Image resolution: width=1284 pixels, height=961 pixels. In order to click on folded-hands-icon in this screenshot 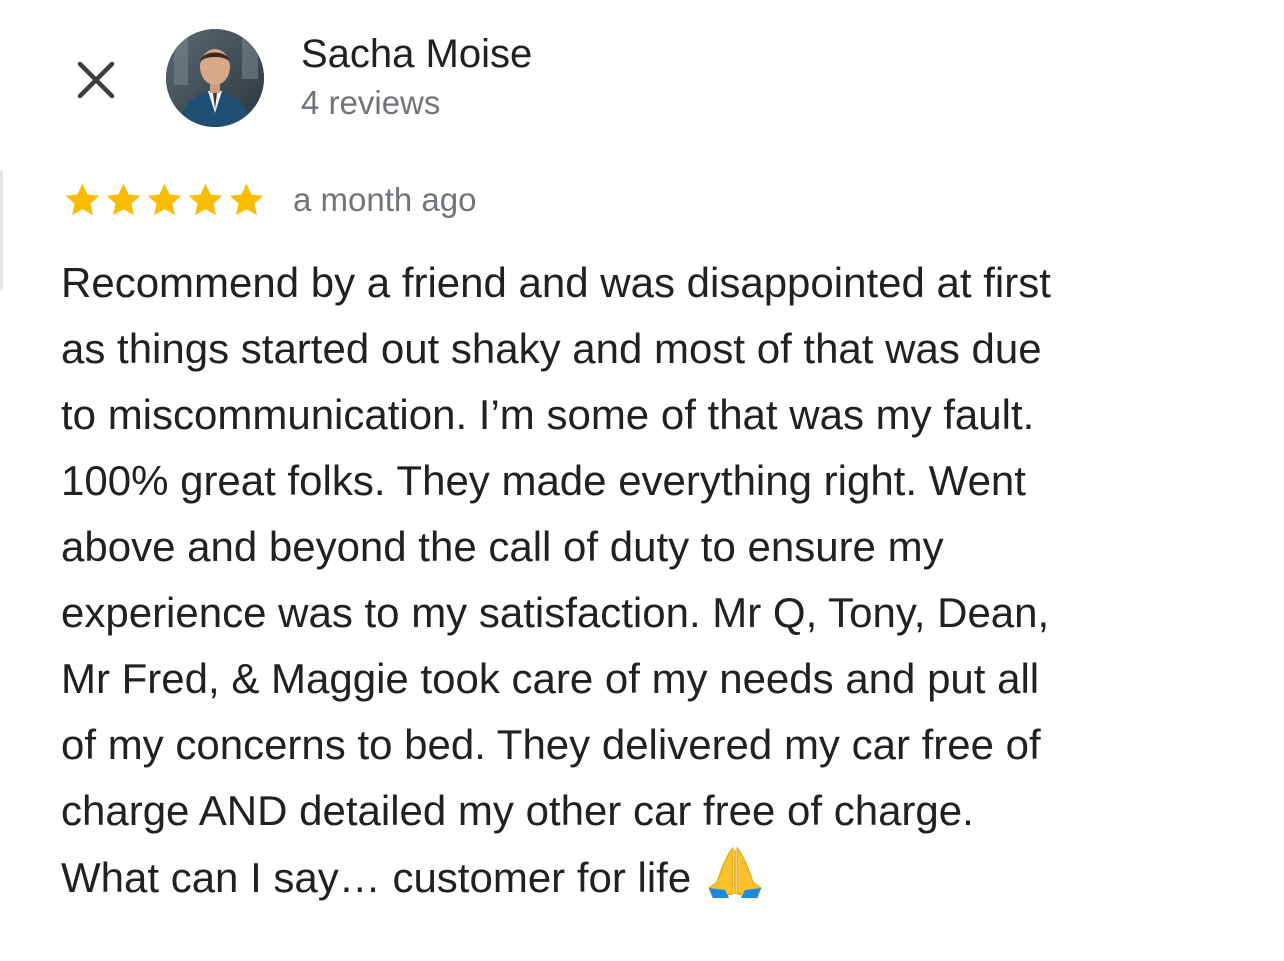, I will do `click(735, 872)`.